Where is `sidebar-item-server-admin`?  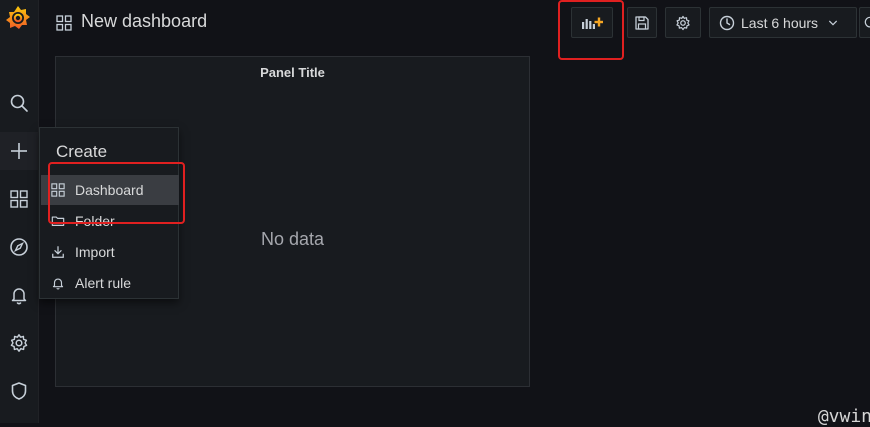
sidebar-item-server-admin is located at coordinates (19, 391).